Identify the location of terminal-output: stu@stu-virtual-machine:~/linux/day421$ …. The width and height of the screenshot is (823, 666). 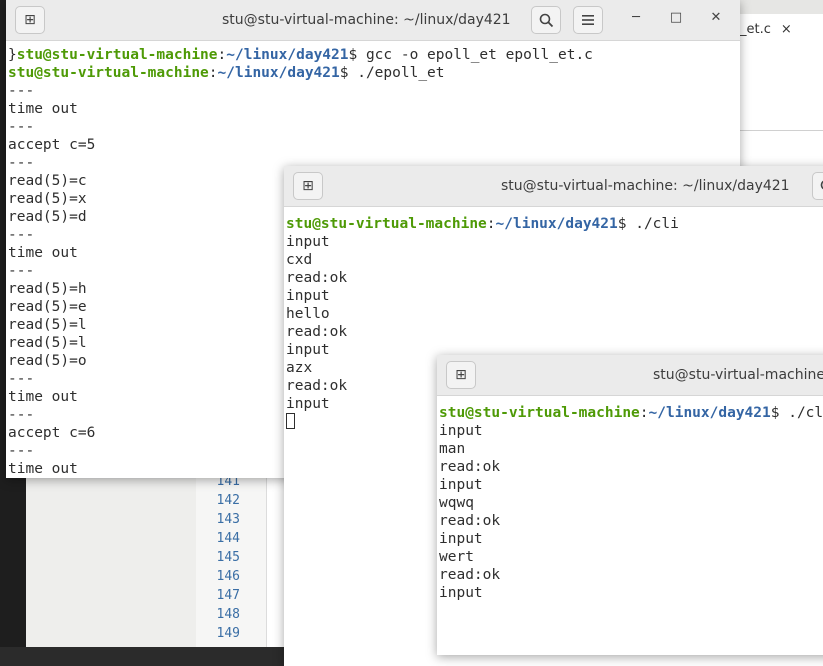
(631, 503).